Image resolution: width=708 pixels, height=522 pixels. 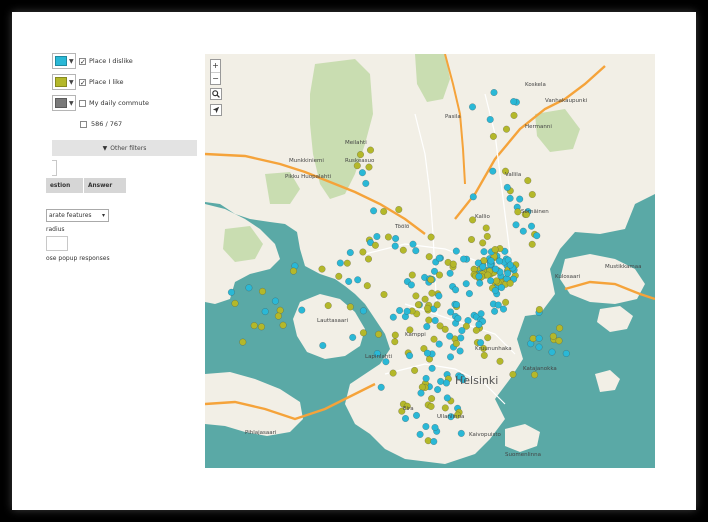 What do you see at coordinates (216, 110) in the screenshot?
I see `locate-button` at bounding box center [216, 110].